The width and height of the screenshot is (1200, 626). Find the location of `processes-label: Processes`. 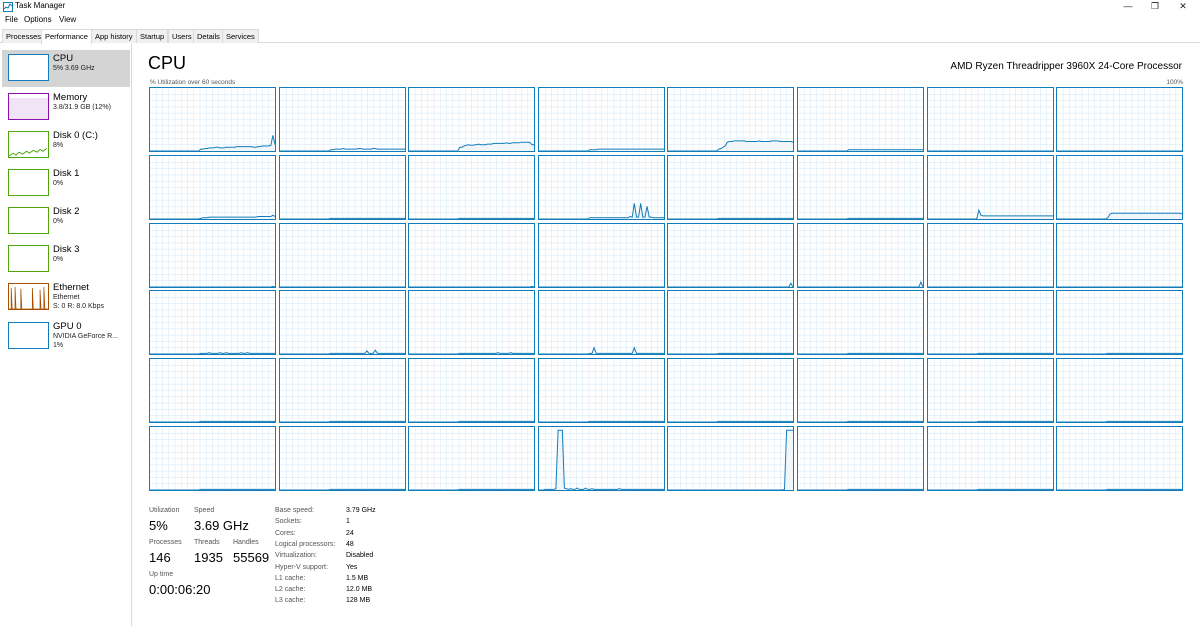

processes-label: Processes is located at coordinates (165, 542).